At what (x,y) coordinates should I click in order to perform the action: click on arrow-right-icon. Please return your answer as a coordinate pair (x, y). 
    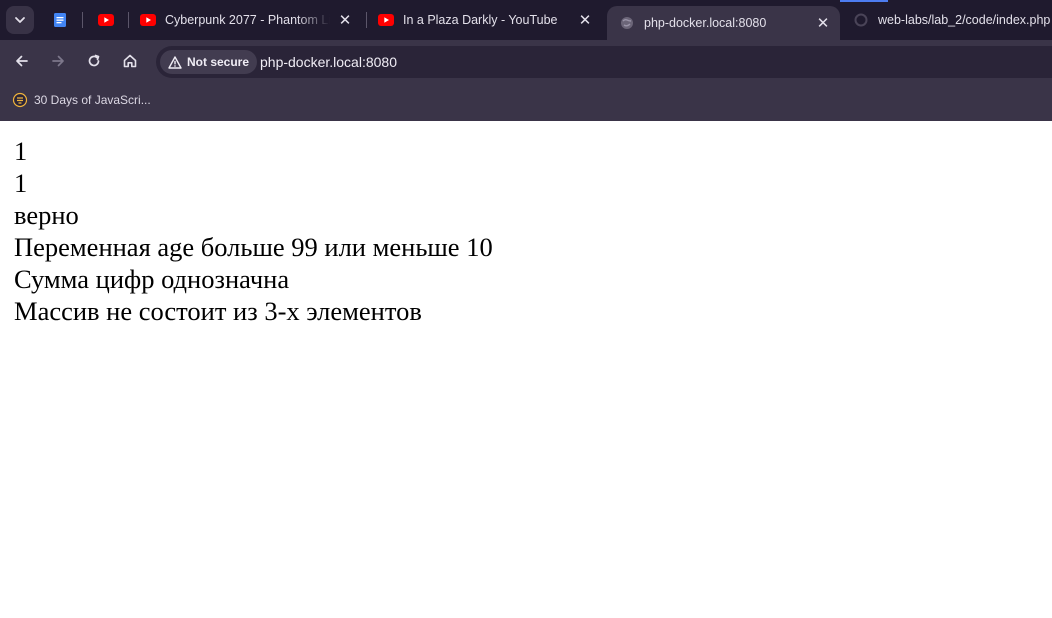
    Looking at the image, I should click on (58, 61).